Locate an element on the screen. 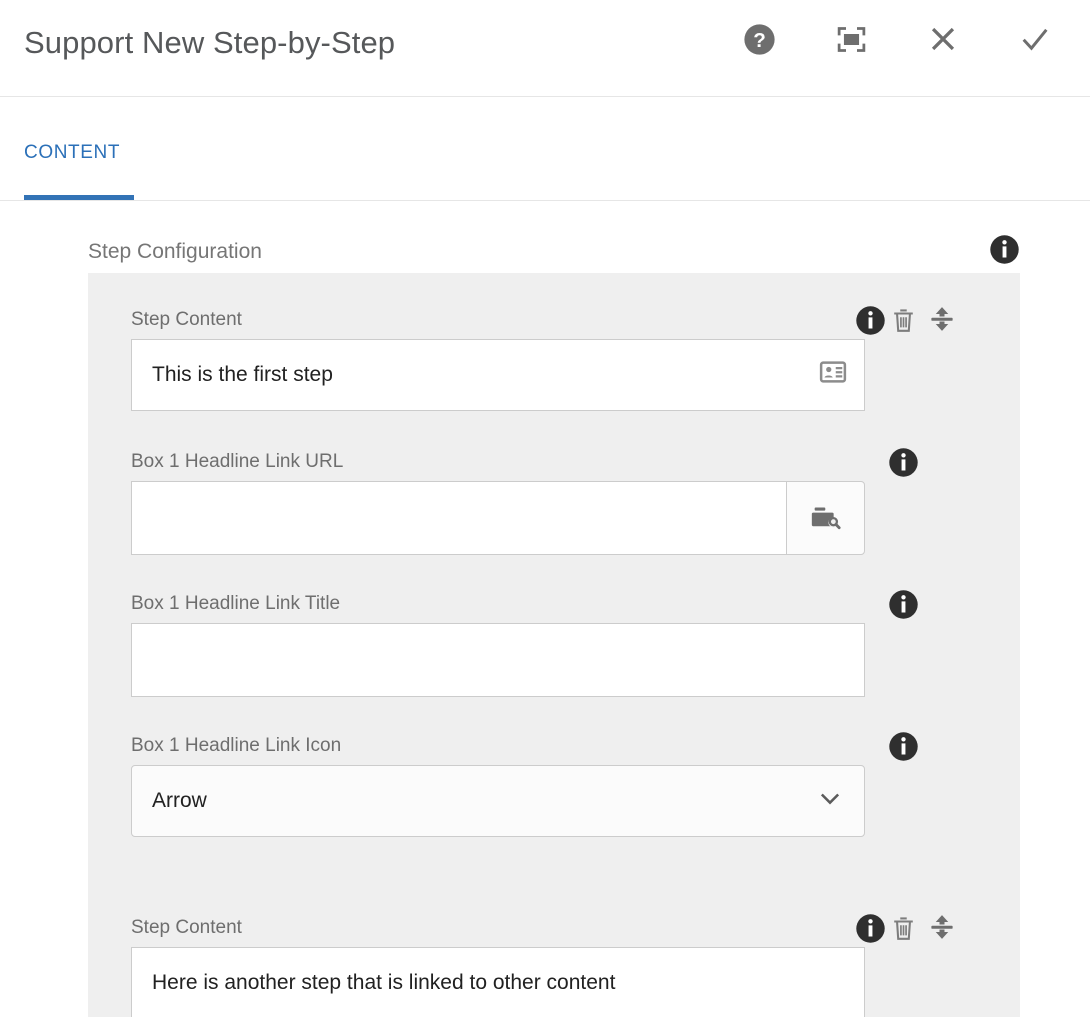  contact-card-icon is located at coordinates (833, 375).